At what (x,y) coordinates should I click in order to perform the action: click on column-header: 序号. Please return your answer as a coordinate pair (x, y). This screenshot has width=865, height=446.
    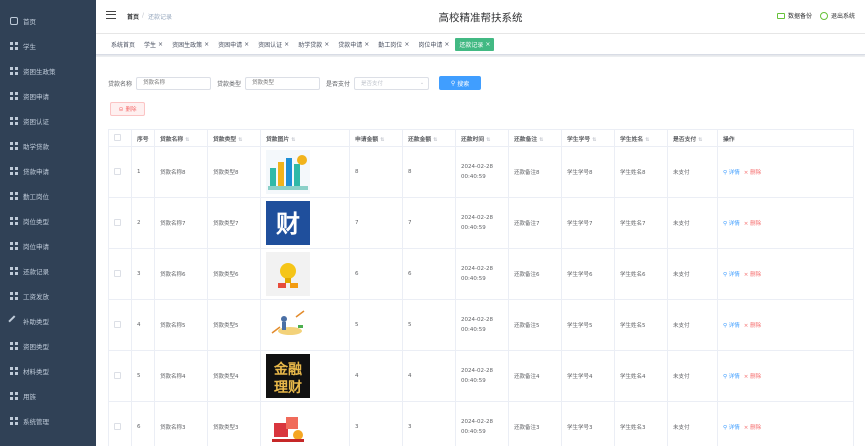
    Looking at the image, I should click on (143, 138).